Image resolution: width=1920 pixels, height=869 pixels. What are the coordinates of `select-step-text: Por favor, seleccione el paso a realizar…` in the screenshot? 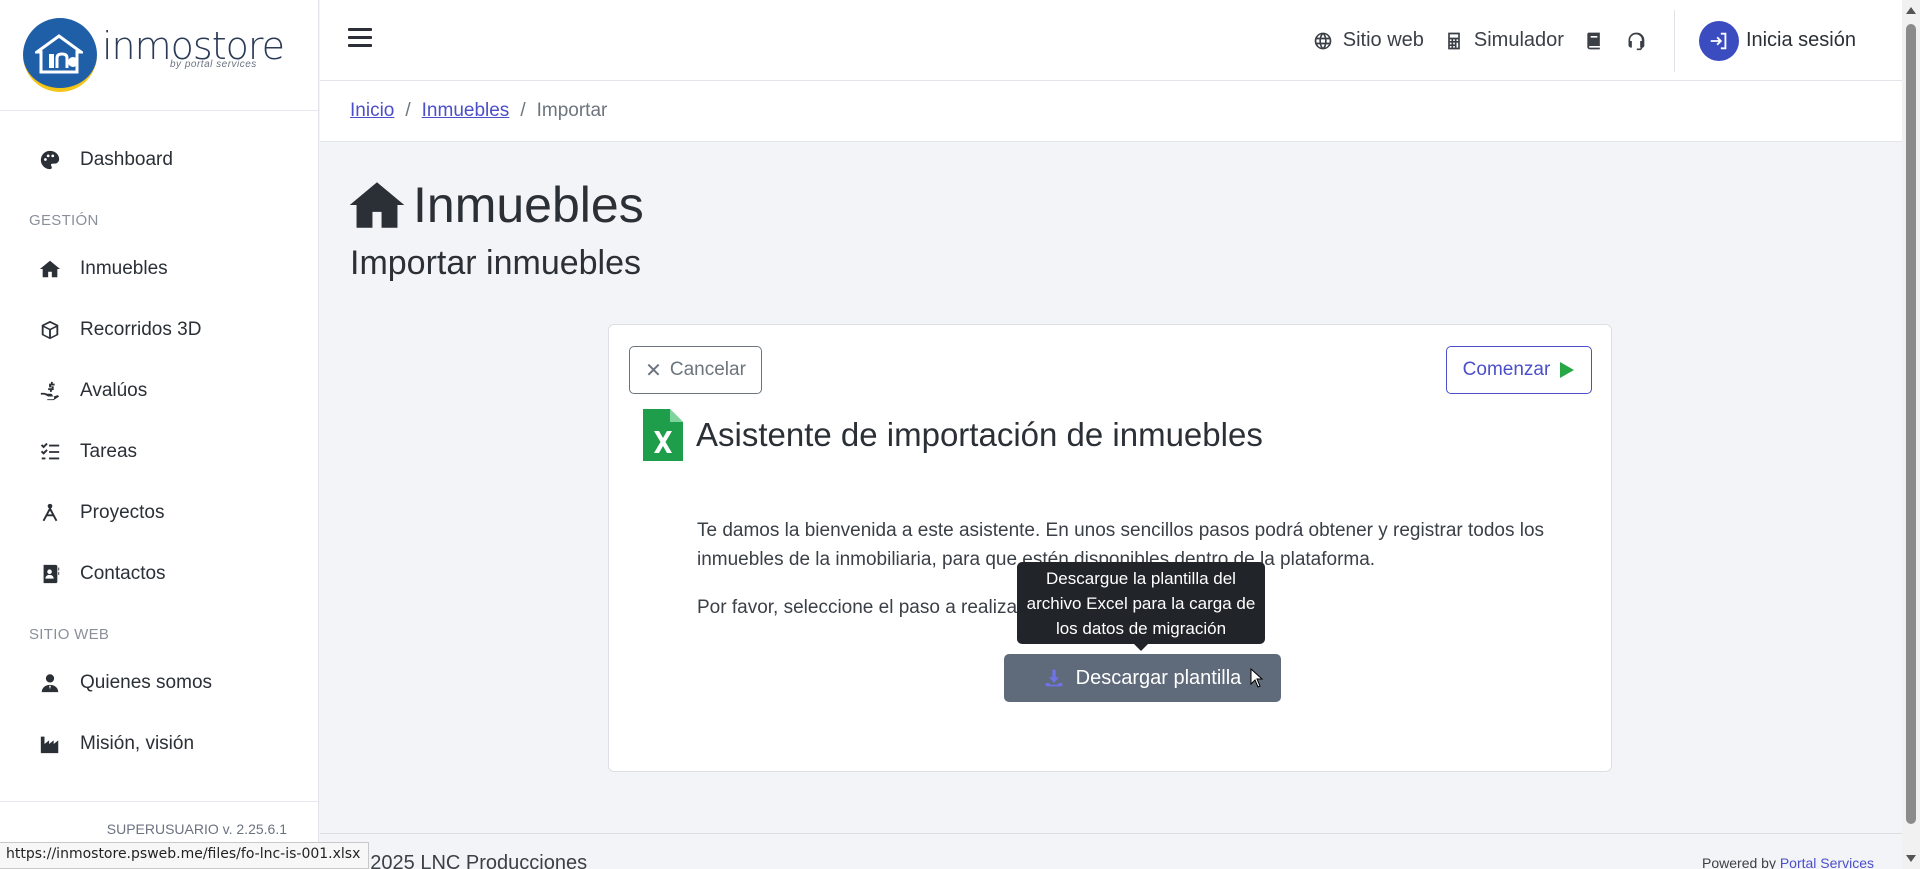 It's located at (863, 607).